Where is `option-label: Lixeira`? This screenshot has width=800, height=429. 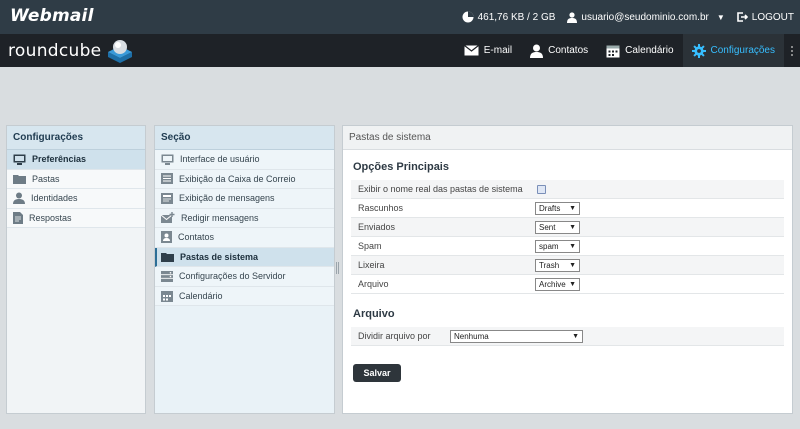 option-label: Lixeira is located at coordinates (371, 265).